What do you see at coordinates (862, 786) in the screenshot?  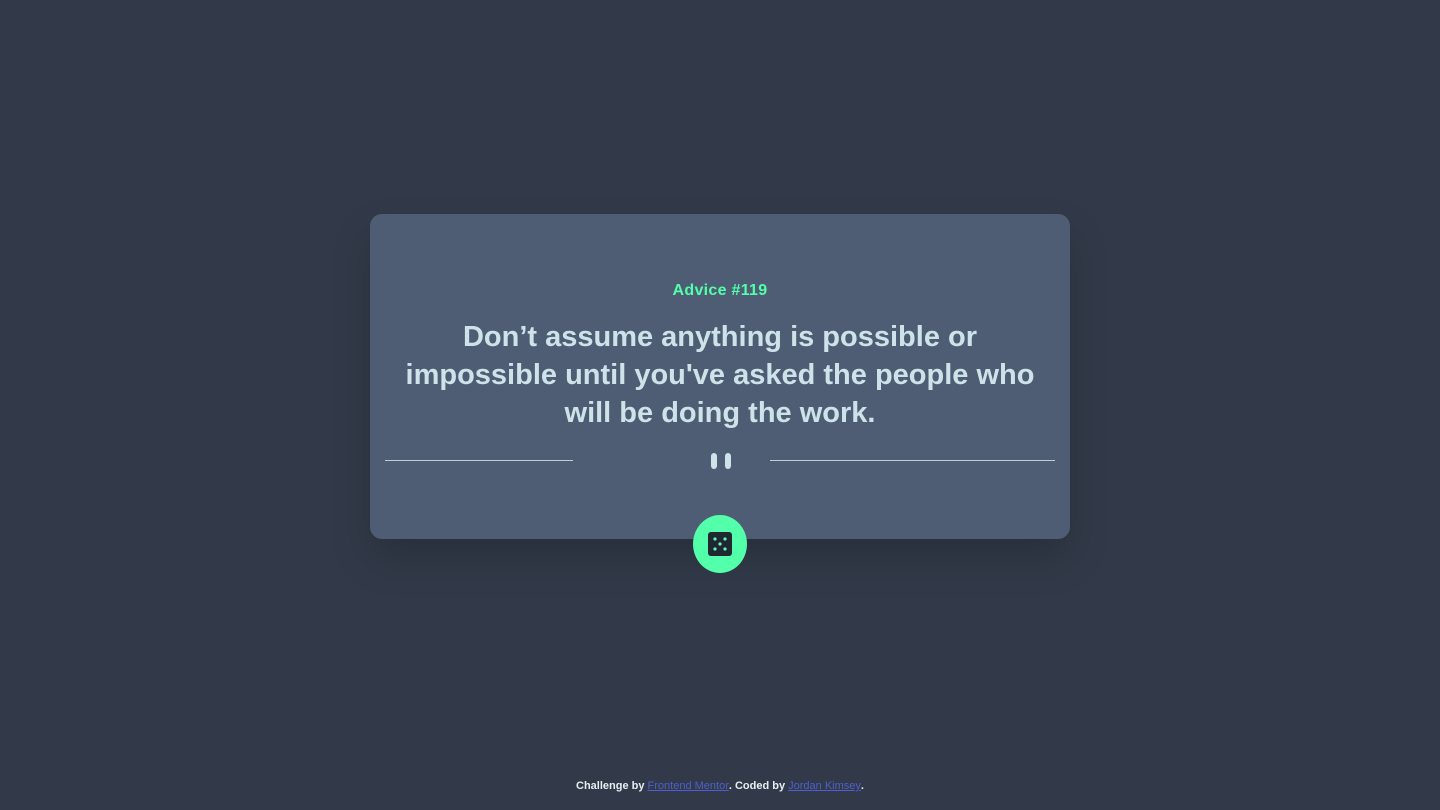 I see `attribution-suffix: .` at bounding box center [862, 786].